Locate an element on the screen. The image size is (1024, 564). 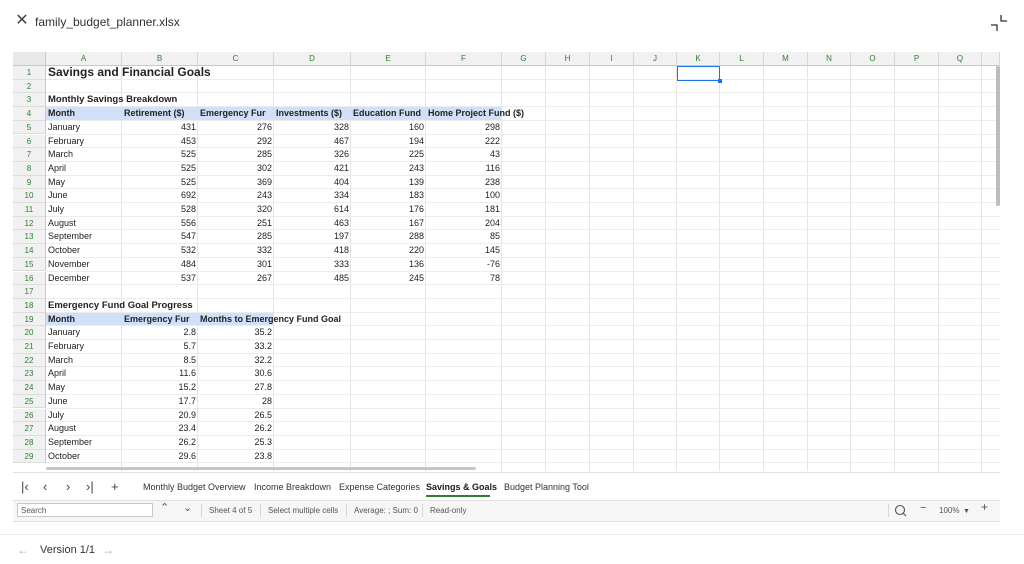
table-cell: 222 is located at coordinates (464, 142).